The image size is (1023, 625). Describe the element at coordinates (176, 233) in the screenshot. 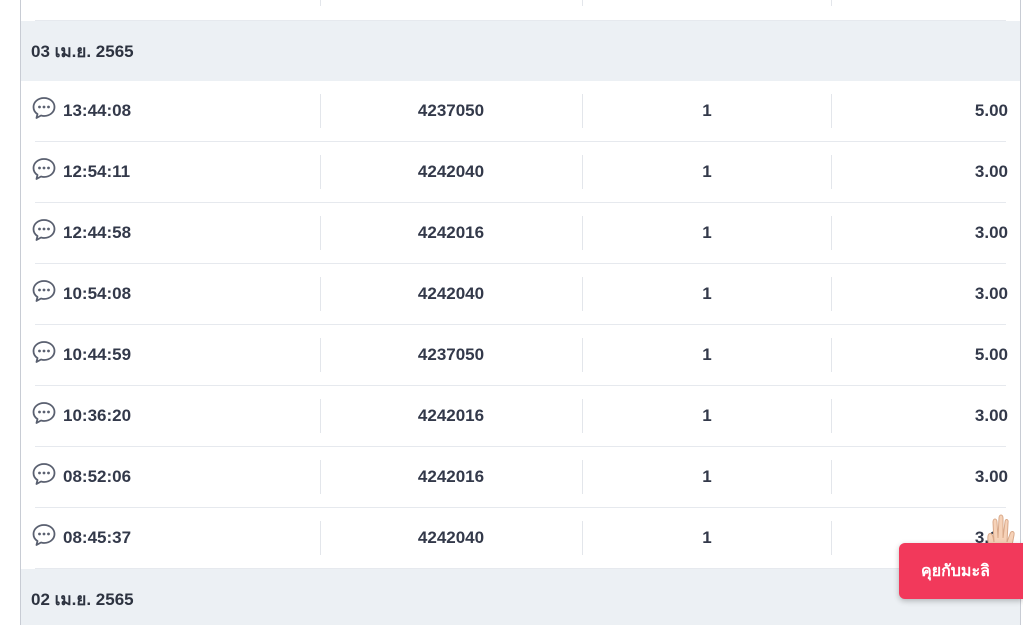

I see `time-cell: 12:44:58` at that location.